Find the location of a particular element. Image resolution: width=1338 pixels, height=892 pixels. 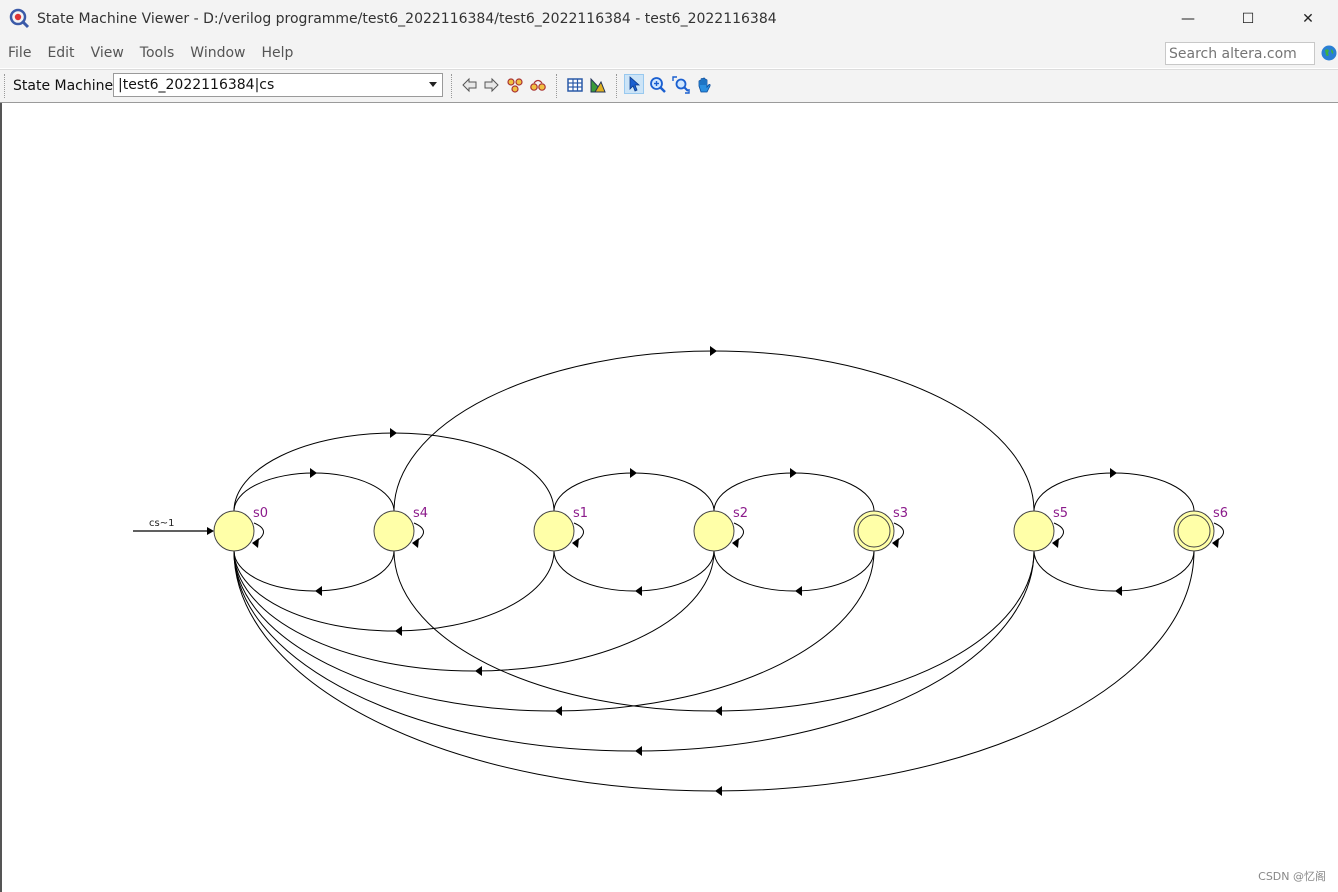

transition-s5-s4 is located at coordinates (714, 631).